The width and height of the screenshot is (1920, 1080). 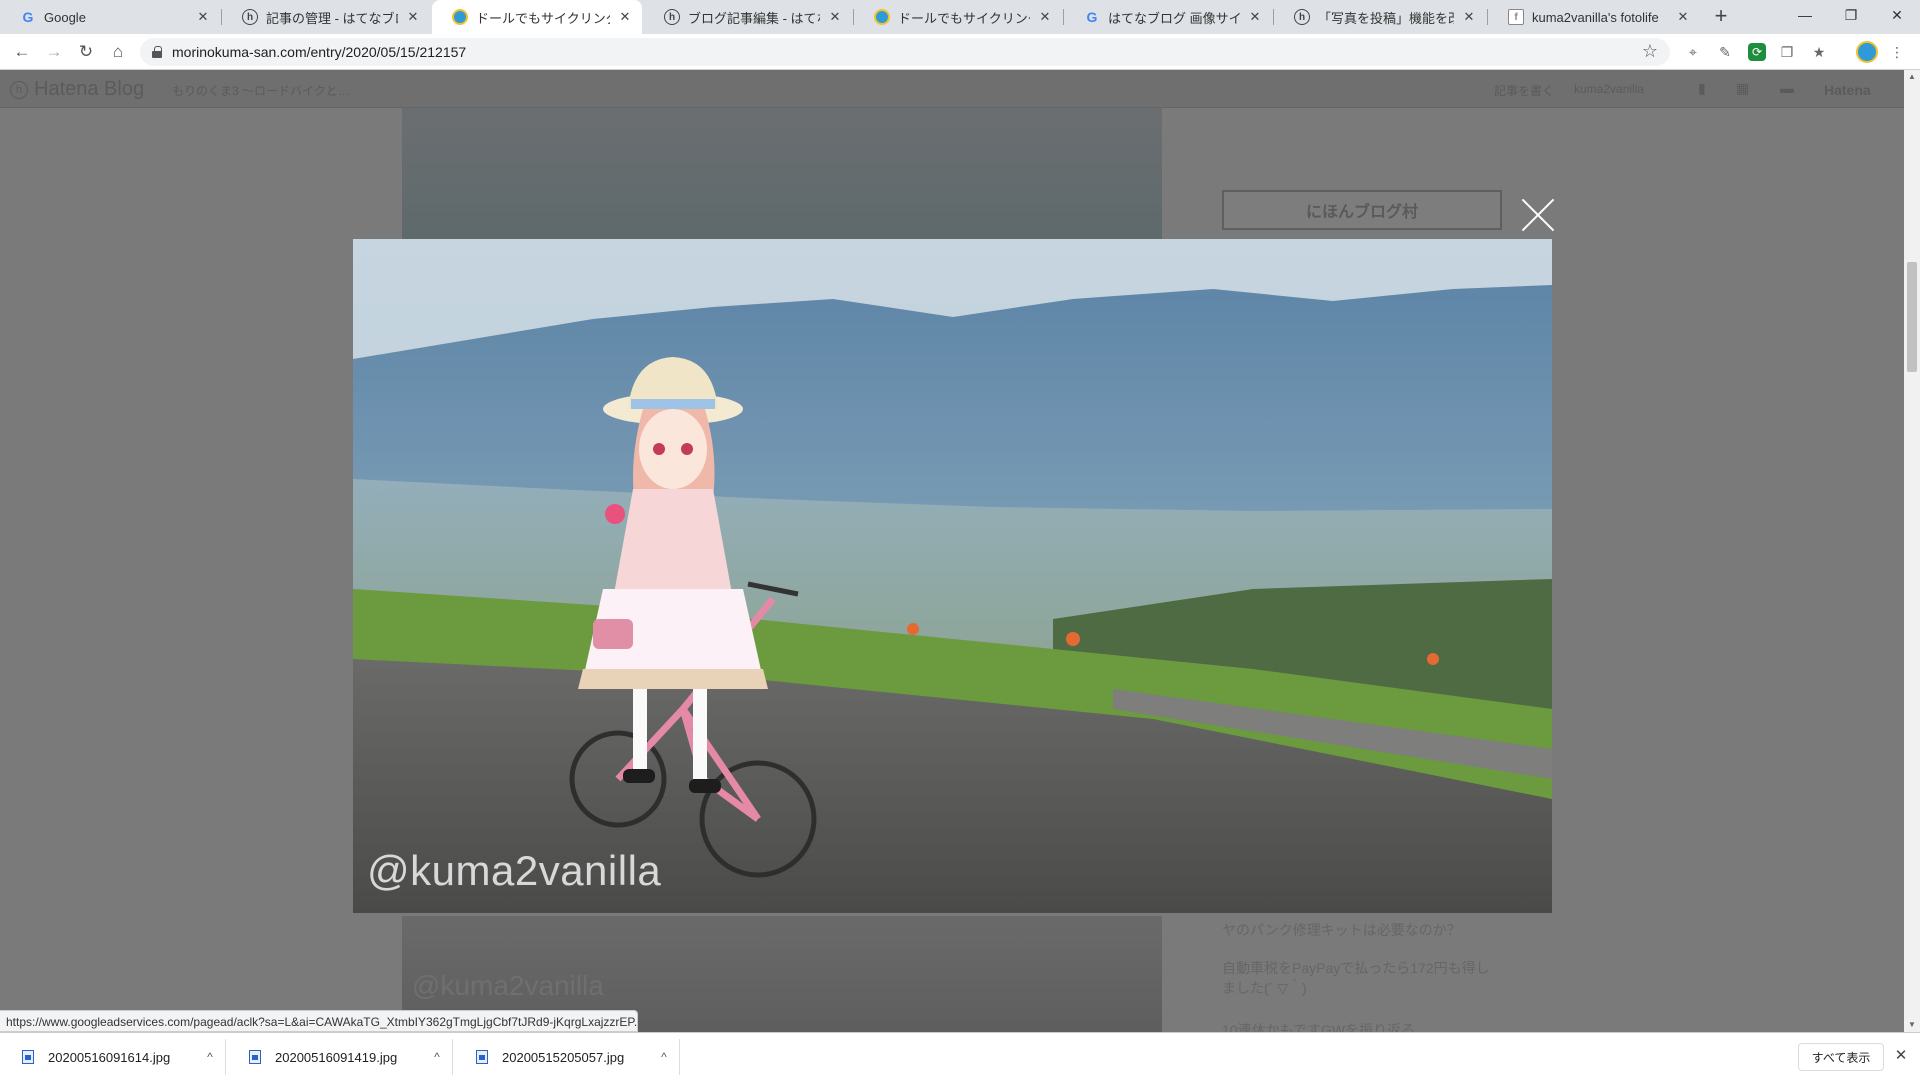 What do you see at coordinates (110, 17) in the screenshot?
I see `tab-google: G Google ✕` at bounding box center [110, 17].